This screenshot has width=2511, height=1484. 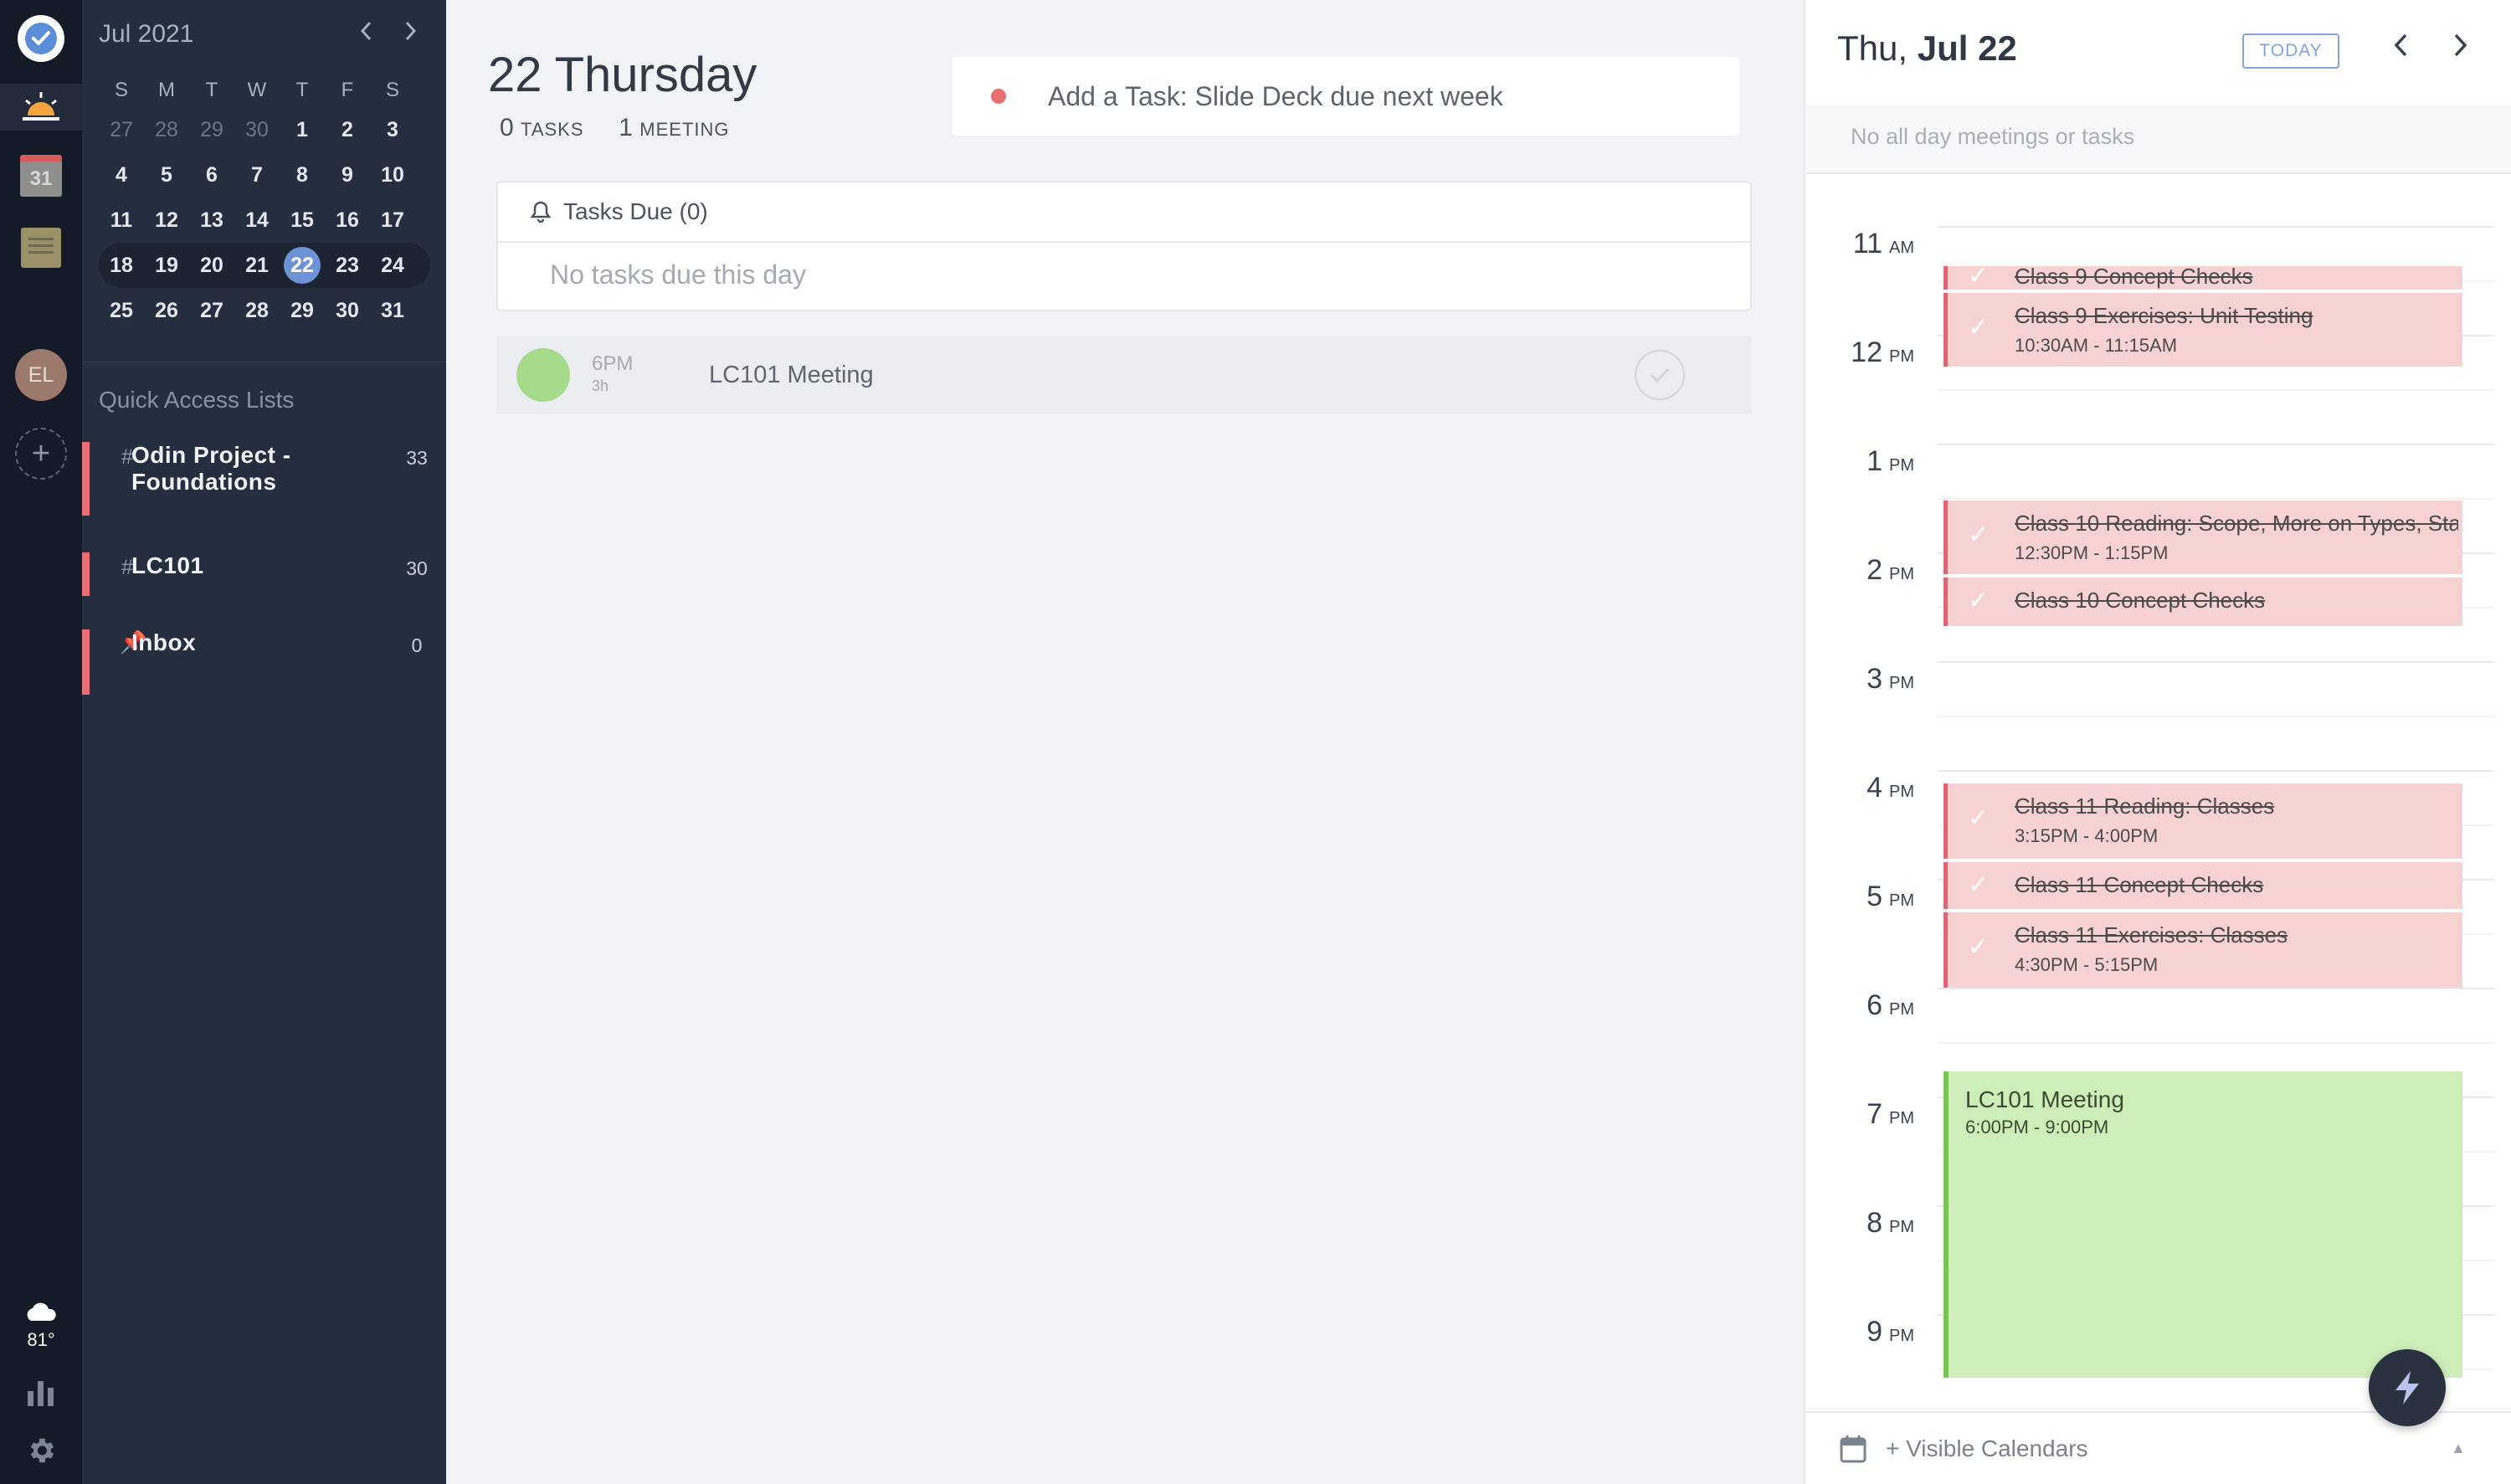 I want to click on calendar-event: ✓ Class 11 Concept Checks, so click(x=2203, y=885).